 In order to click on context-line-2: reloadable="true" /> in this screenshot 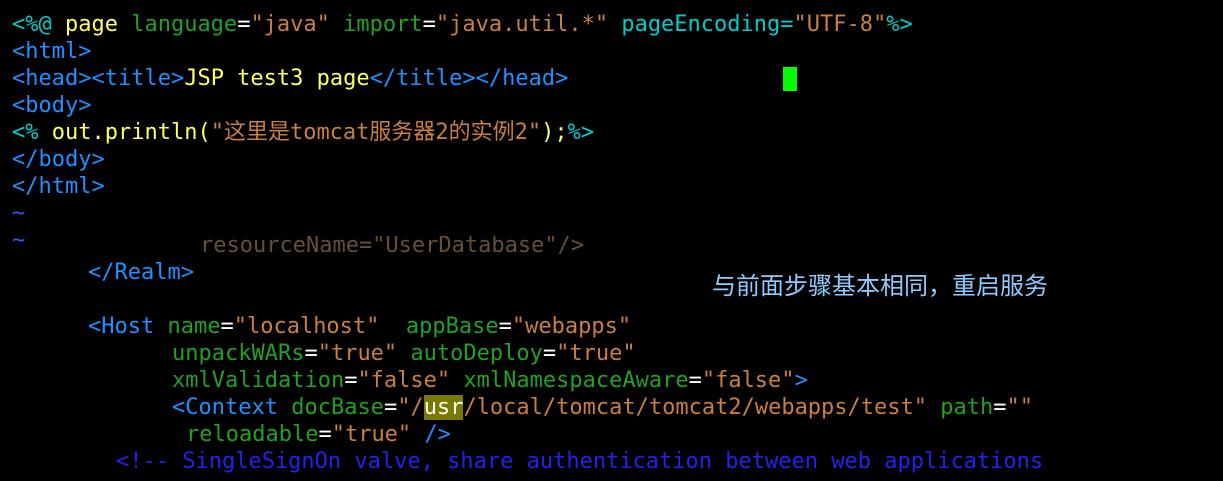, I will do `click(318, 434)`.